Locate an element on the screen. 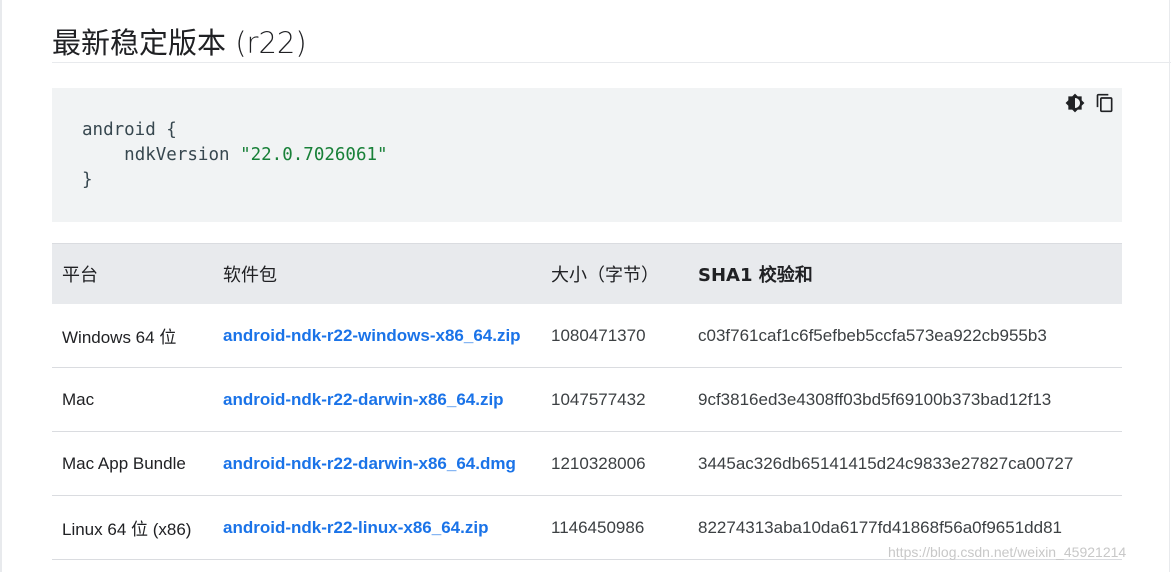 This screenshot has width=1171, height=572. header-sha1: SHA1 校验和 is located at coordinates (905, 273).